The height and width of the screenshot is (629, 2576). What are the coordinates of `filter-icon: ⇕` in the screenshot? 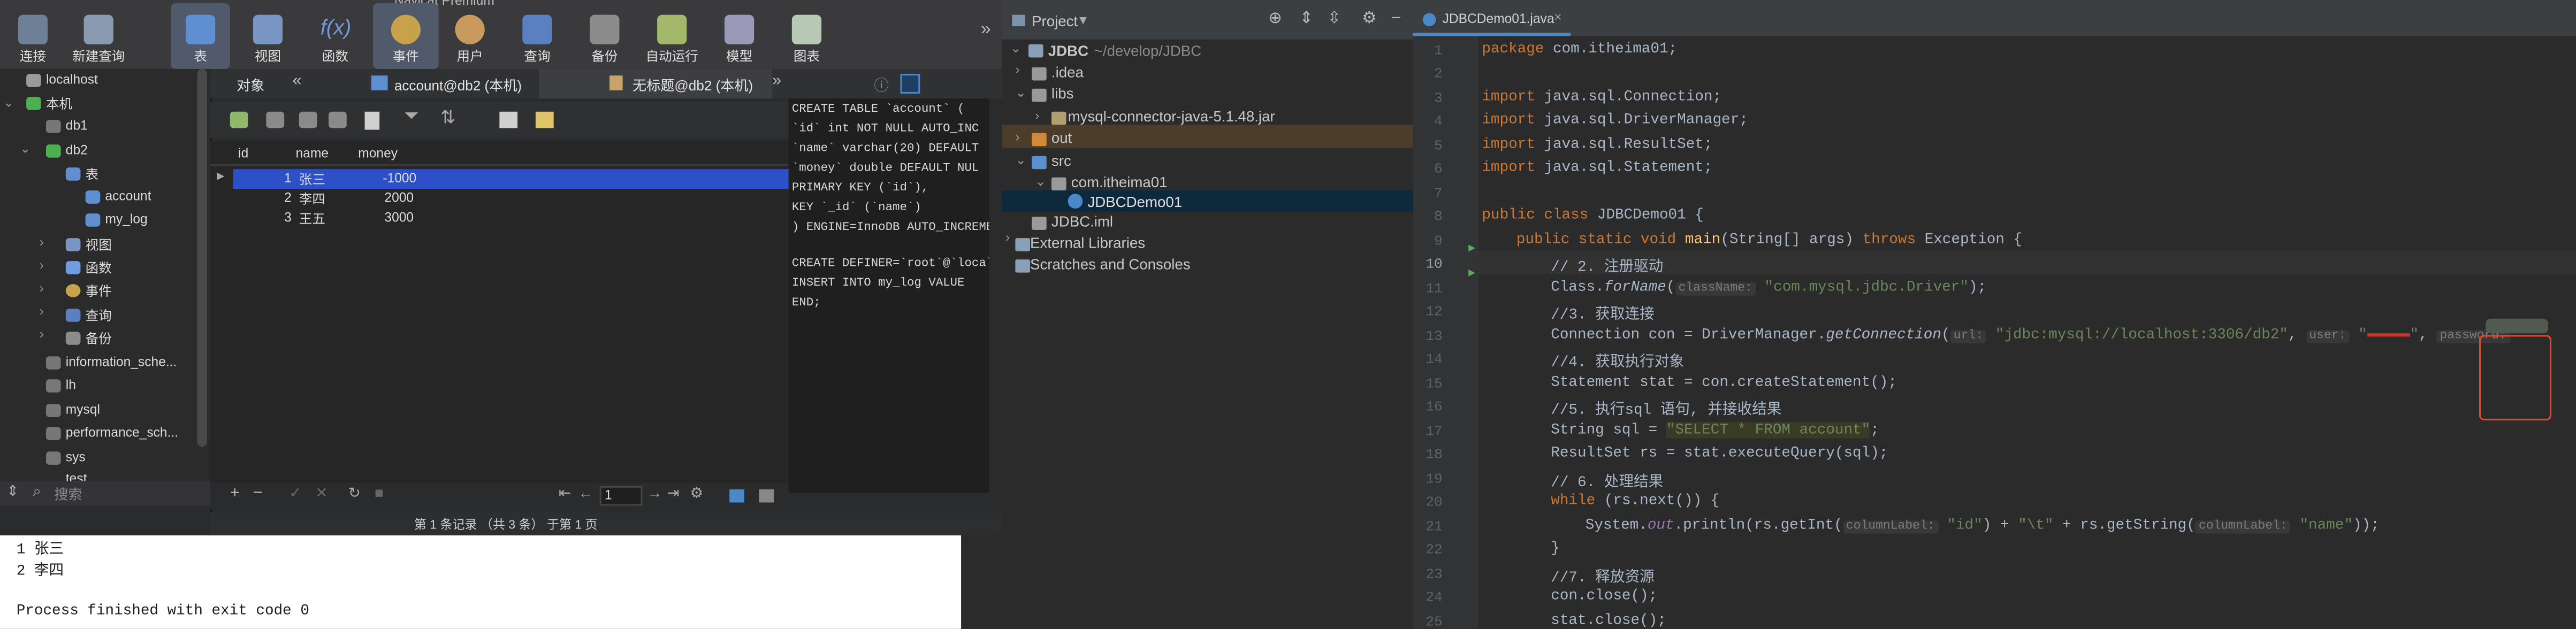 It's located at (12, 492).